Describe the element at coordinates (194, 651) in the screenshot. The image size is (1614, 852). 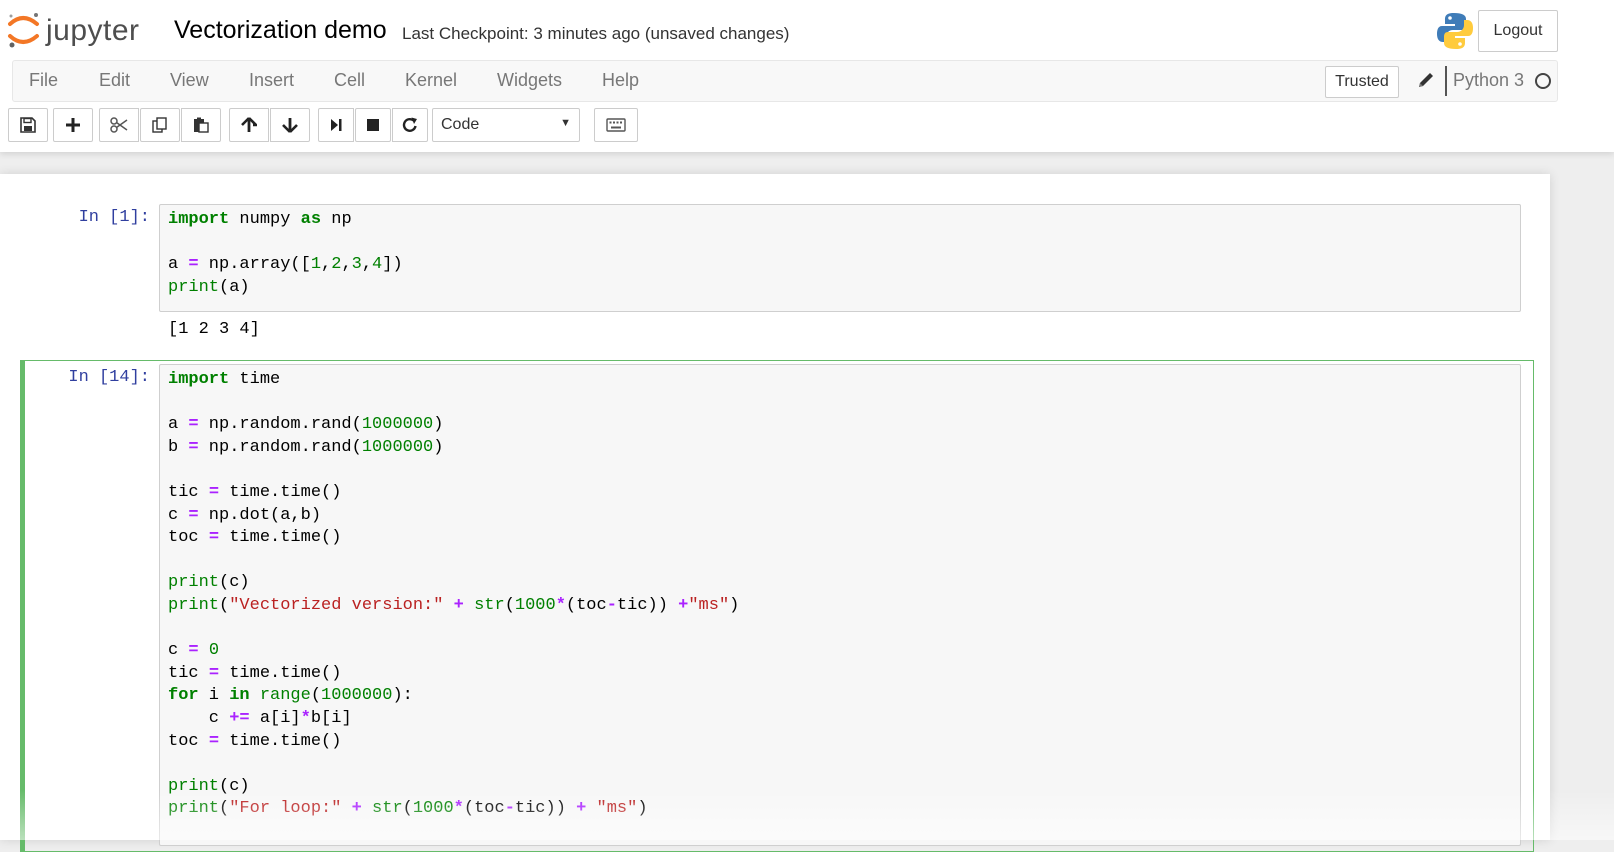
I see `code-line: c = 0` at that location.